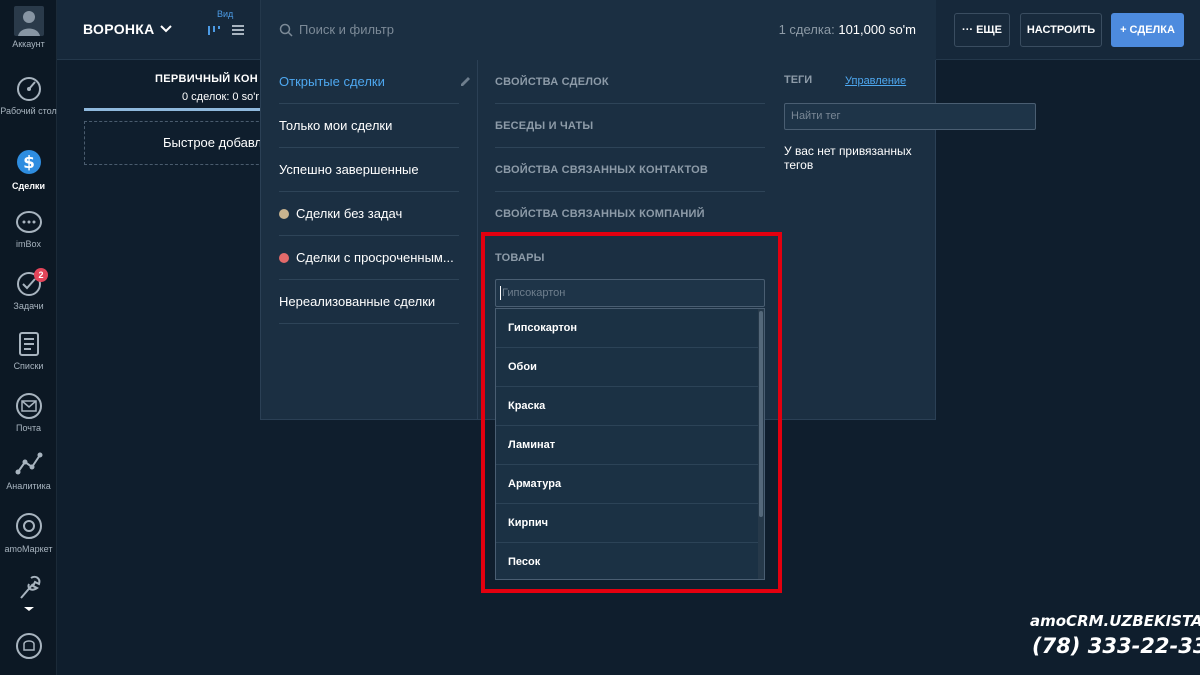 The image size is (1200, 675). What do you see at coordinates (166, 29) in the screenshot?
I see `chevron-down-icon` at bounding box center [166, 29].